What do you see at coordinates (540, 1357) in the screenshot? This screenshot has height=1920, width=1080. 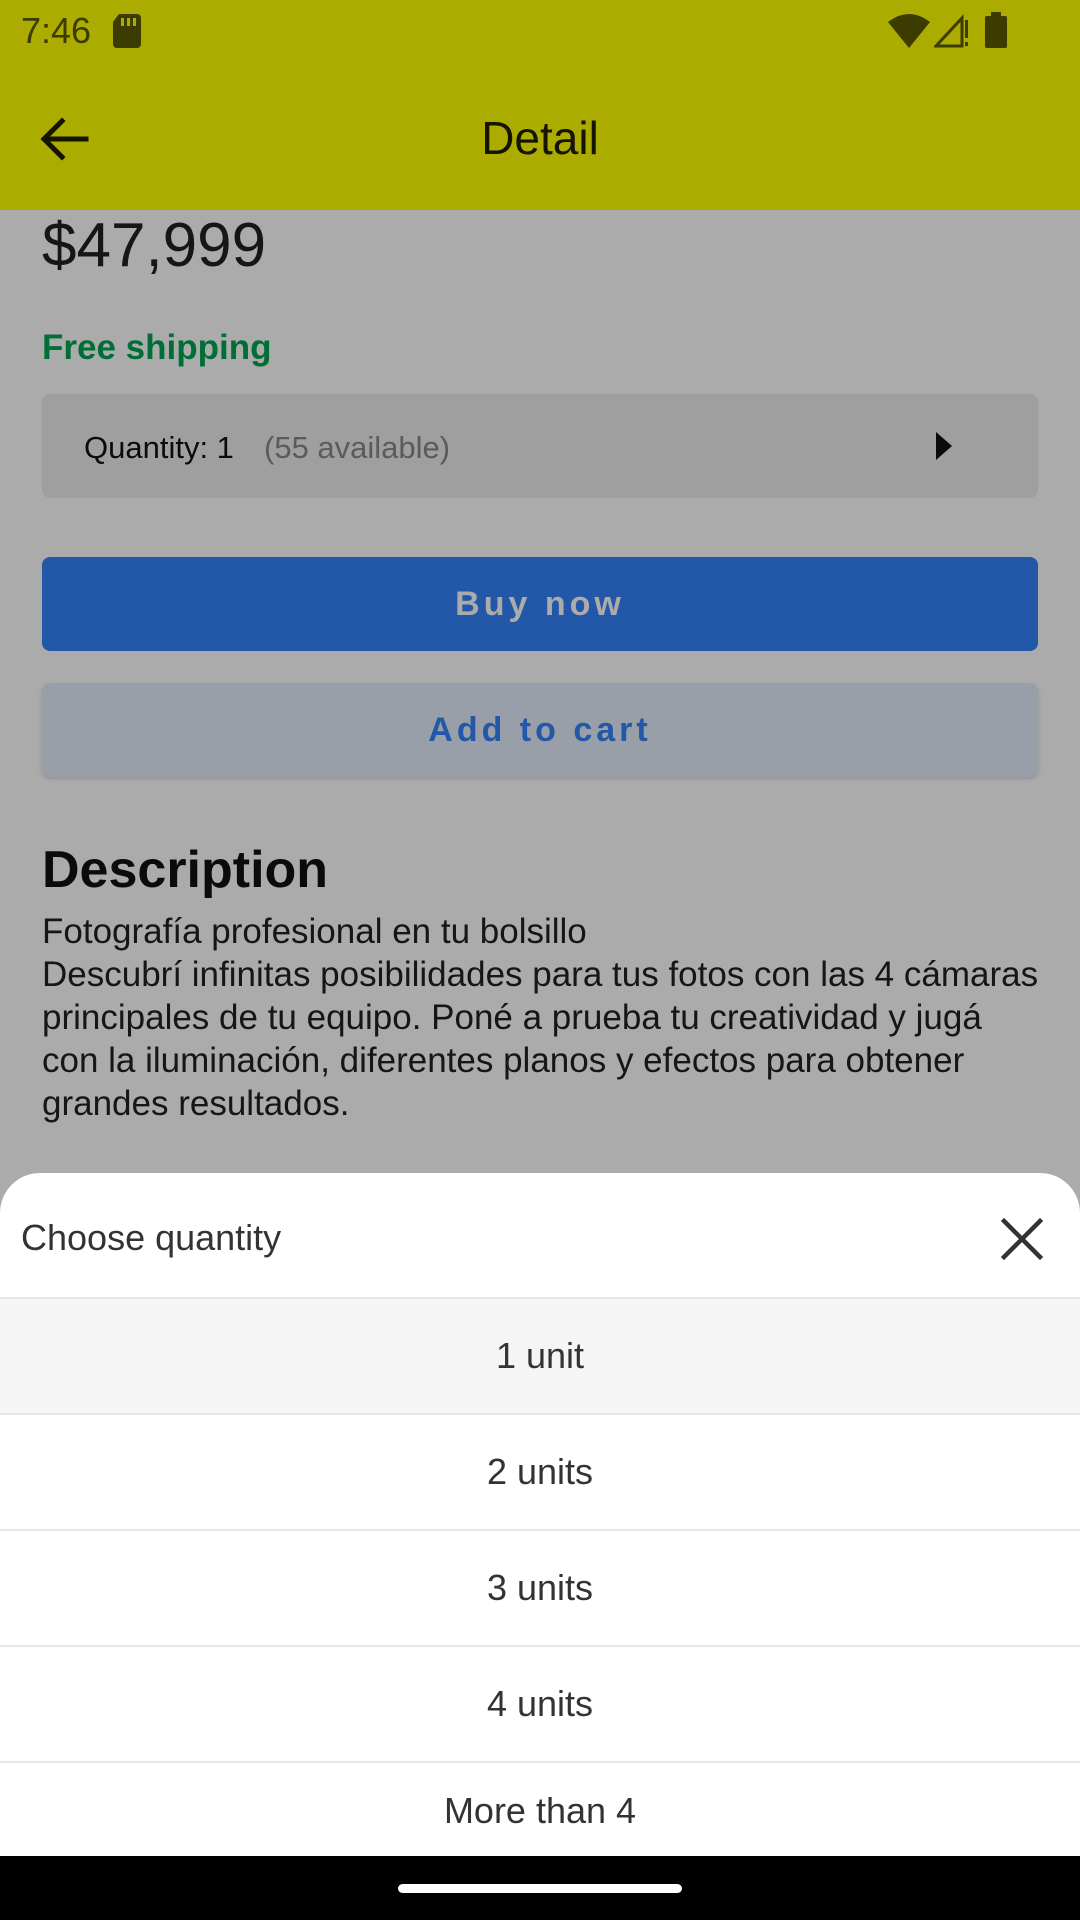 I see `quantity-option-1: 1 unit` at bounding box center [540, 1357].